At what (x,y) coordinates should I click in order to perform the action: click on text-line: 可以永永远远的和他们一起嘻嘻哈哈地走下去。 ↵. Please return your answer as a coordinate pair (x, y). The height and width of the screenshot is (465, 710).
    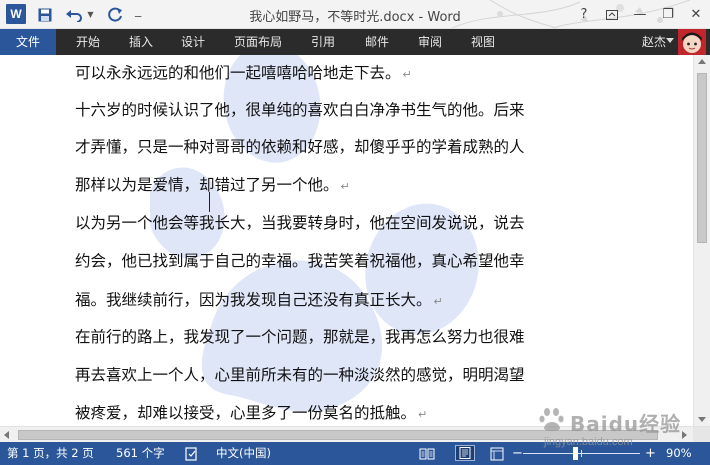
    Looking at the image, I should click on (243, 73).